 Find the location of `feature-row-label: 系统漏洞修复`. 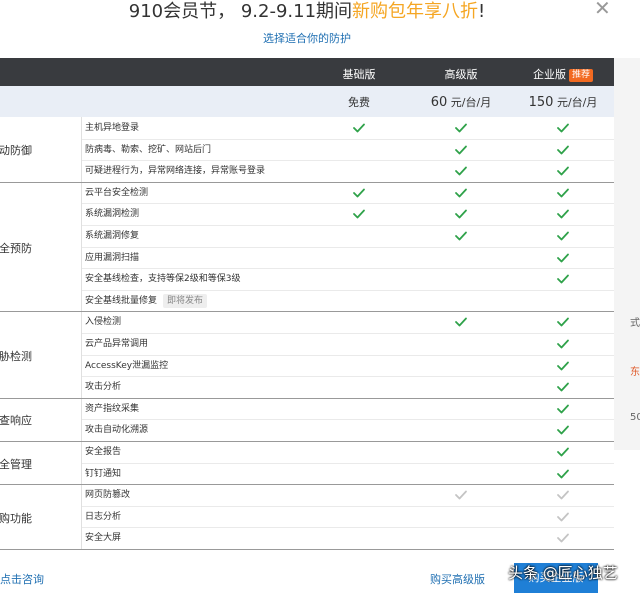

feature-row-label: 系统漏洞修复 is located at coordinates (112, 236).